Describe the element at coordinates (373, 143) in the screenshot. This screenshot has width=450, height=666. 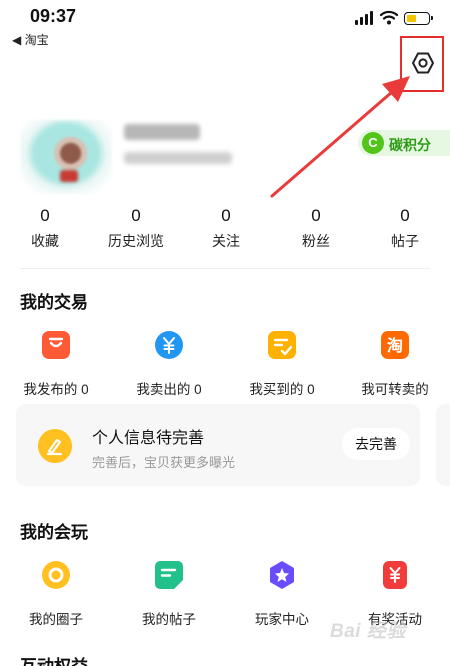
I see `carbon-c-icon: C` at that location.